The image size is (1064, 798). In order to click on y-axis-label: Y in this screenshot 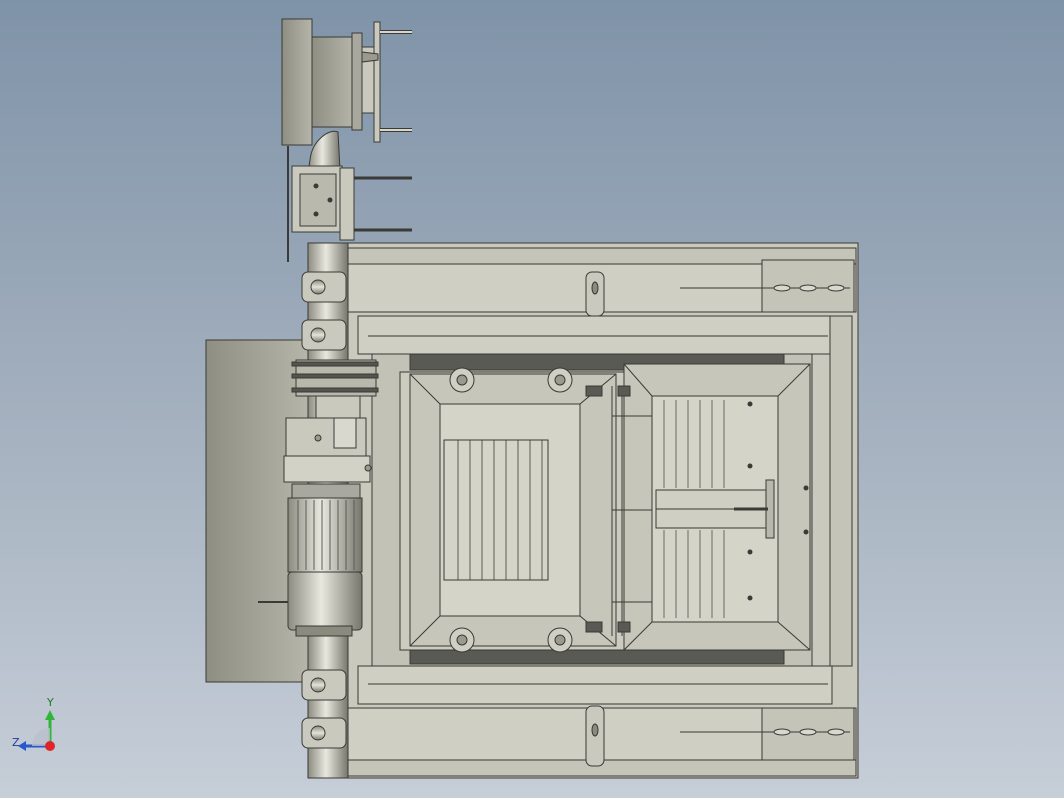, I will do `click(50, 702)`.